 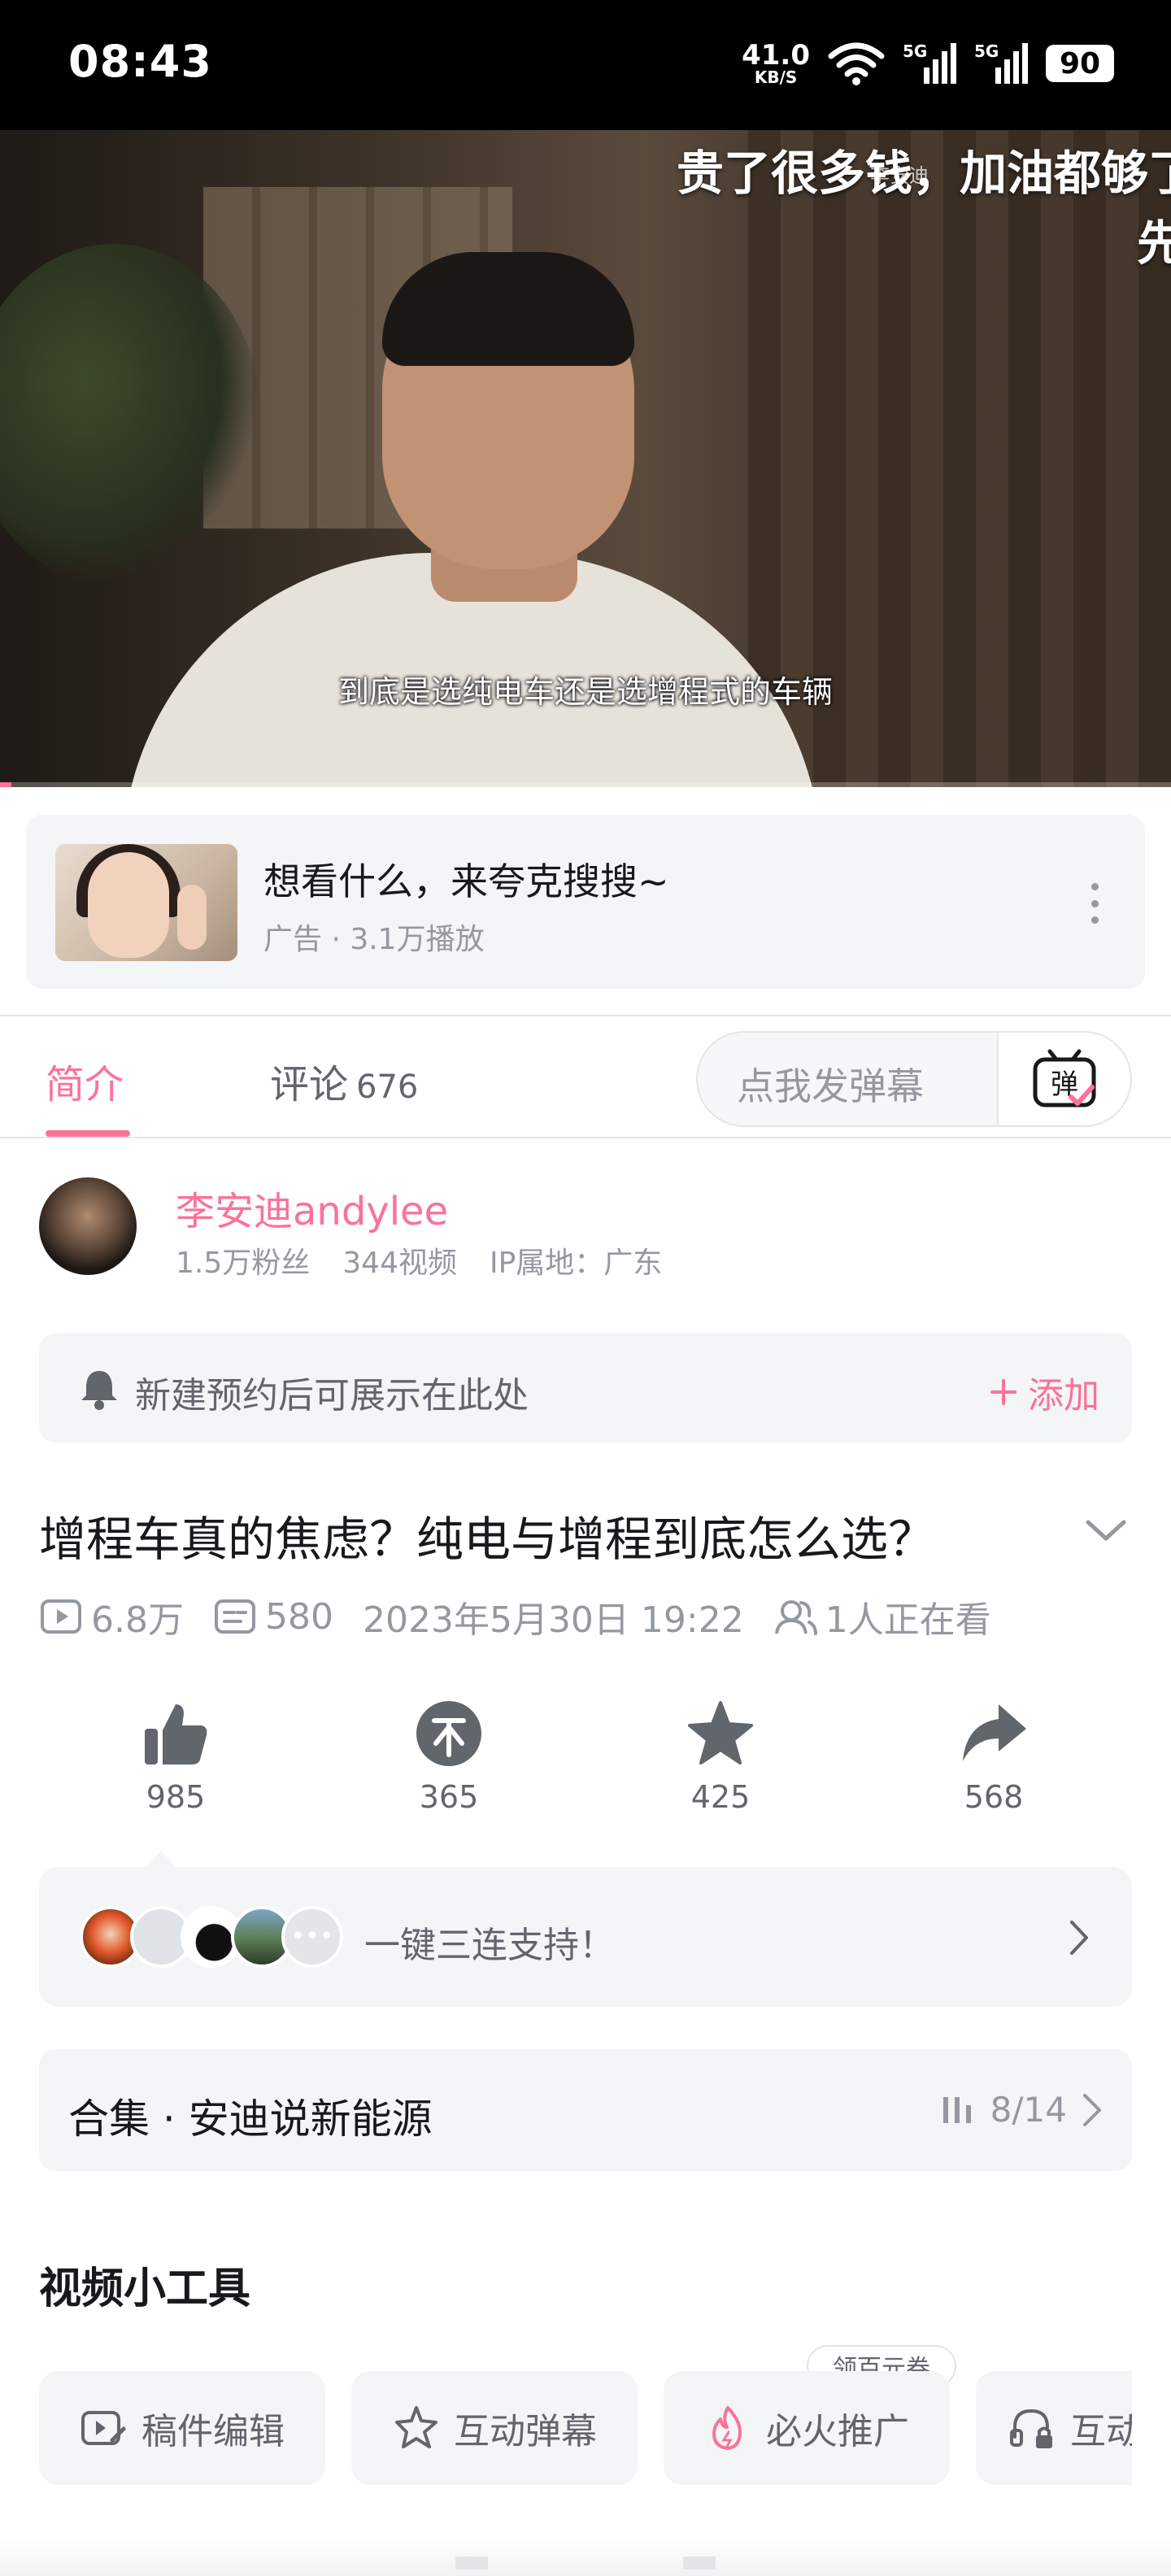 I want to click on tool-edit-submission: 稿件编辑, so click(x=182, y=2428).